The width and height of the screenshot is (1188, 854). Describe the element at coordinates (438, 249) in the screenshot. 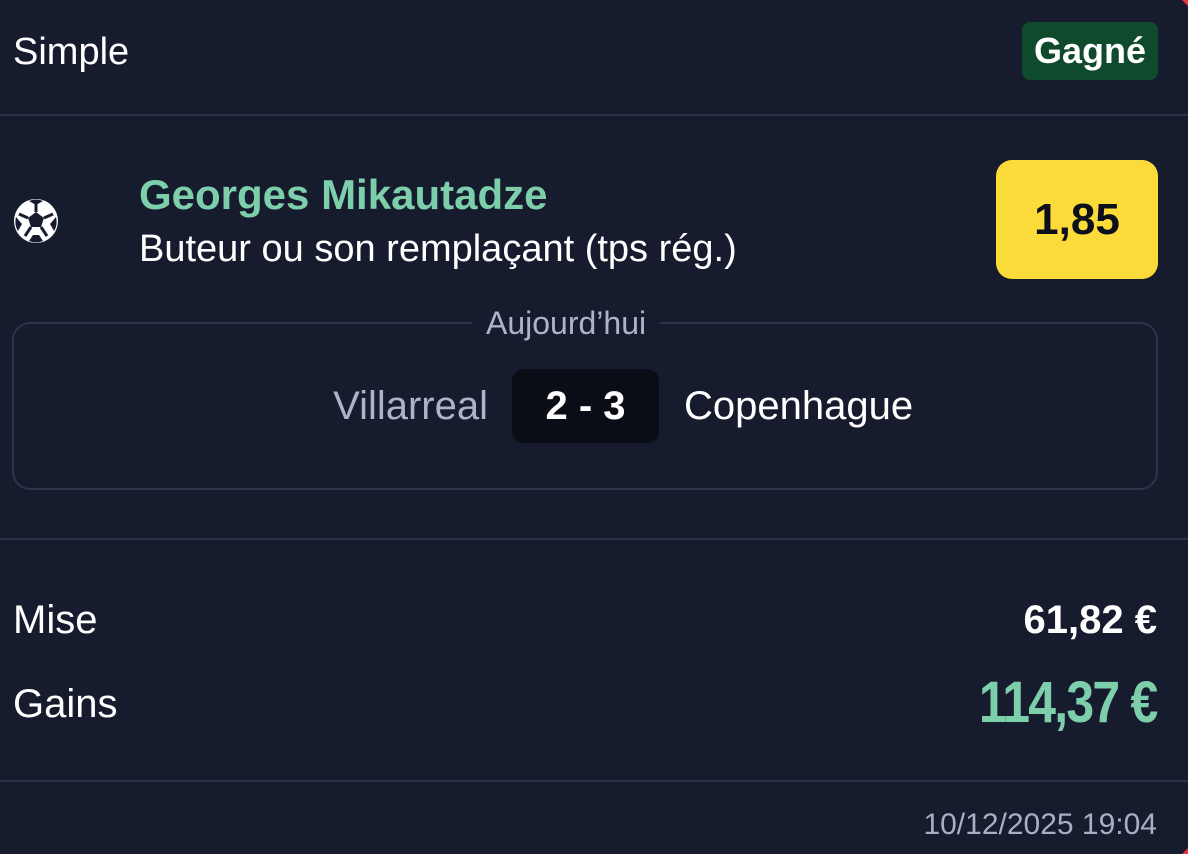

I see `market-name: Buteur ou son remplaçant (tps rég.)` at that location.